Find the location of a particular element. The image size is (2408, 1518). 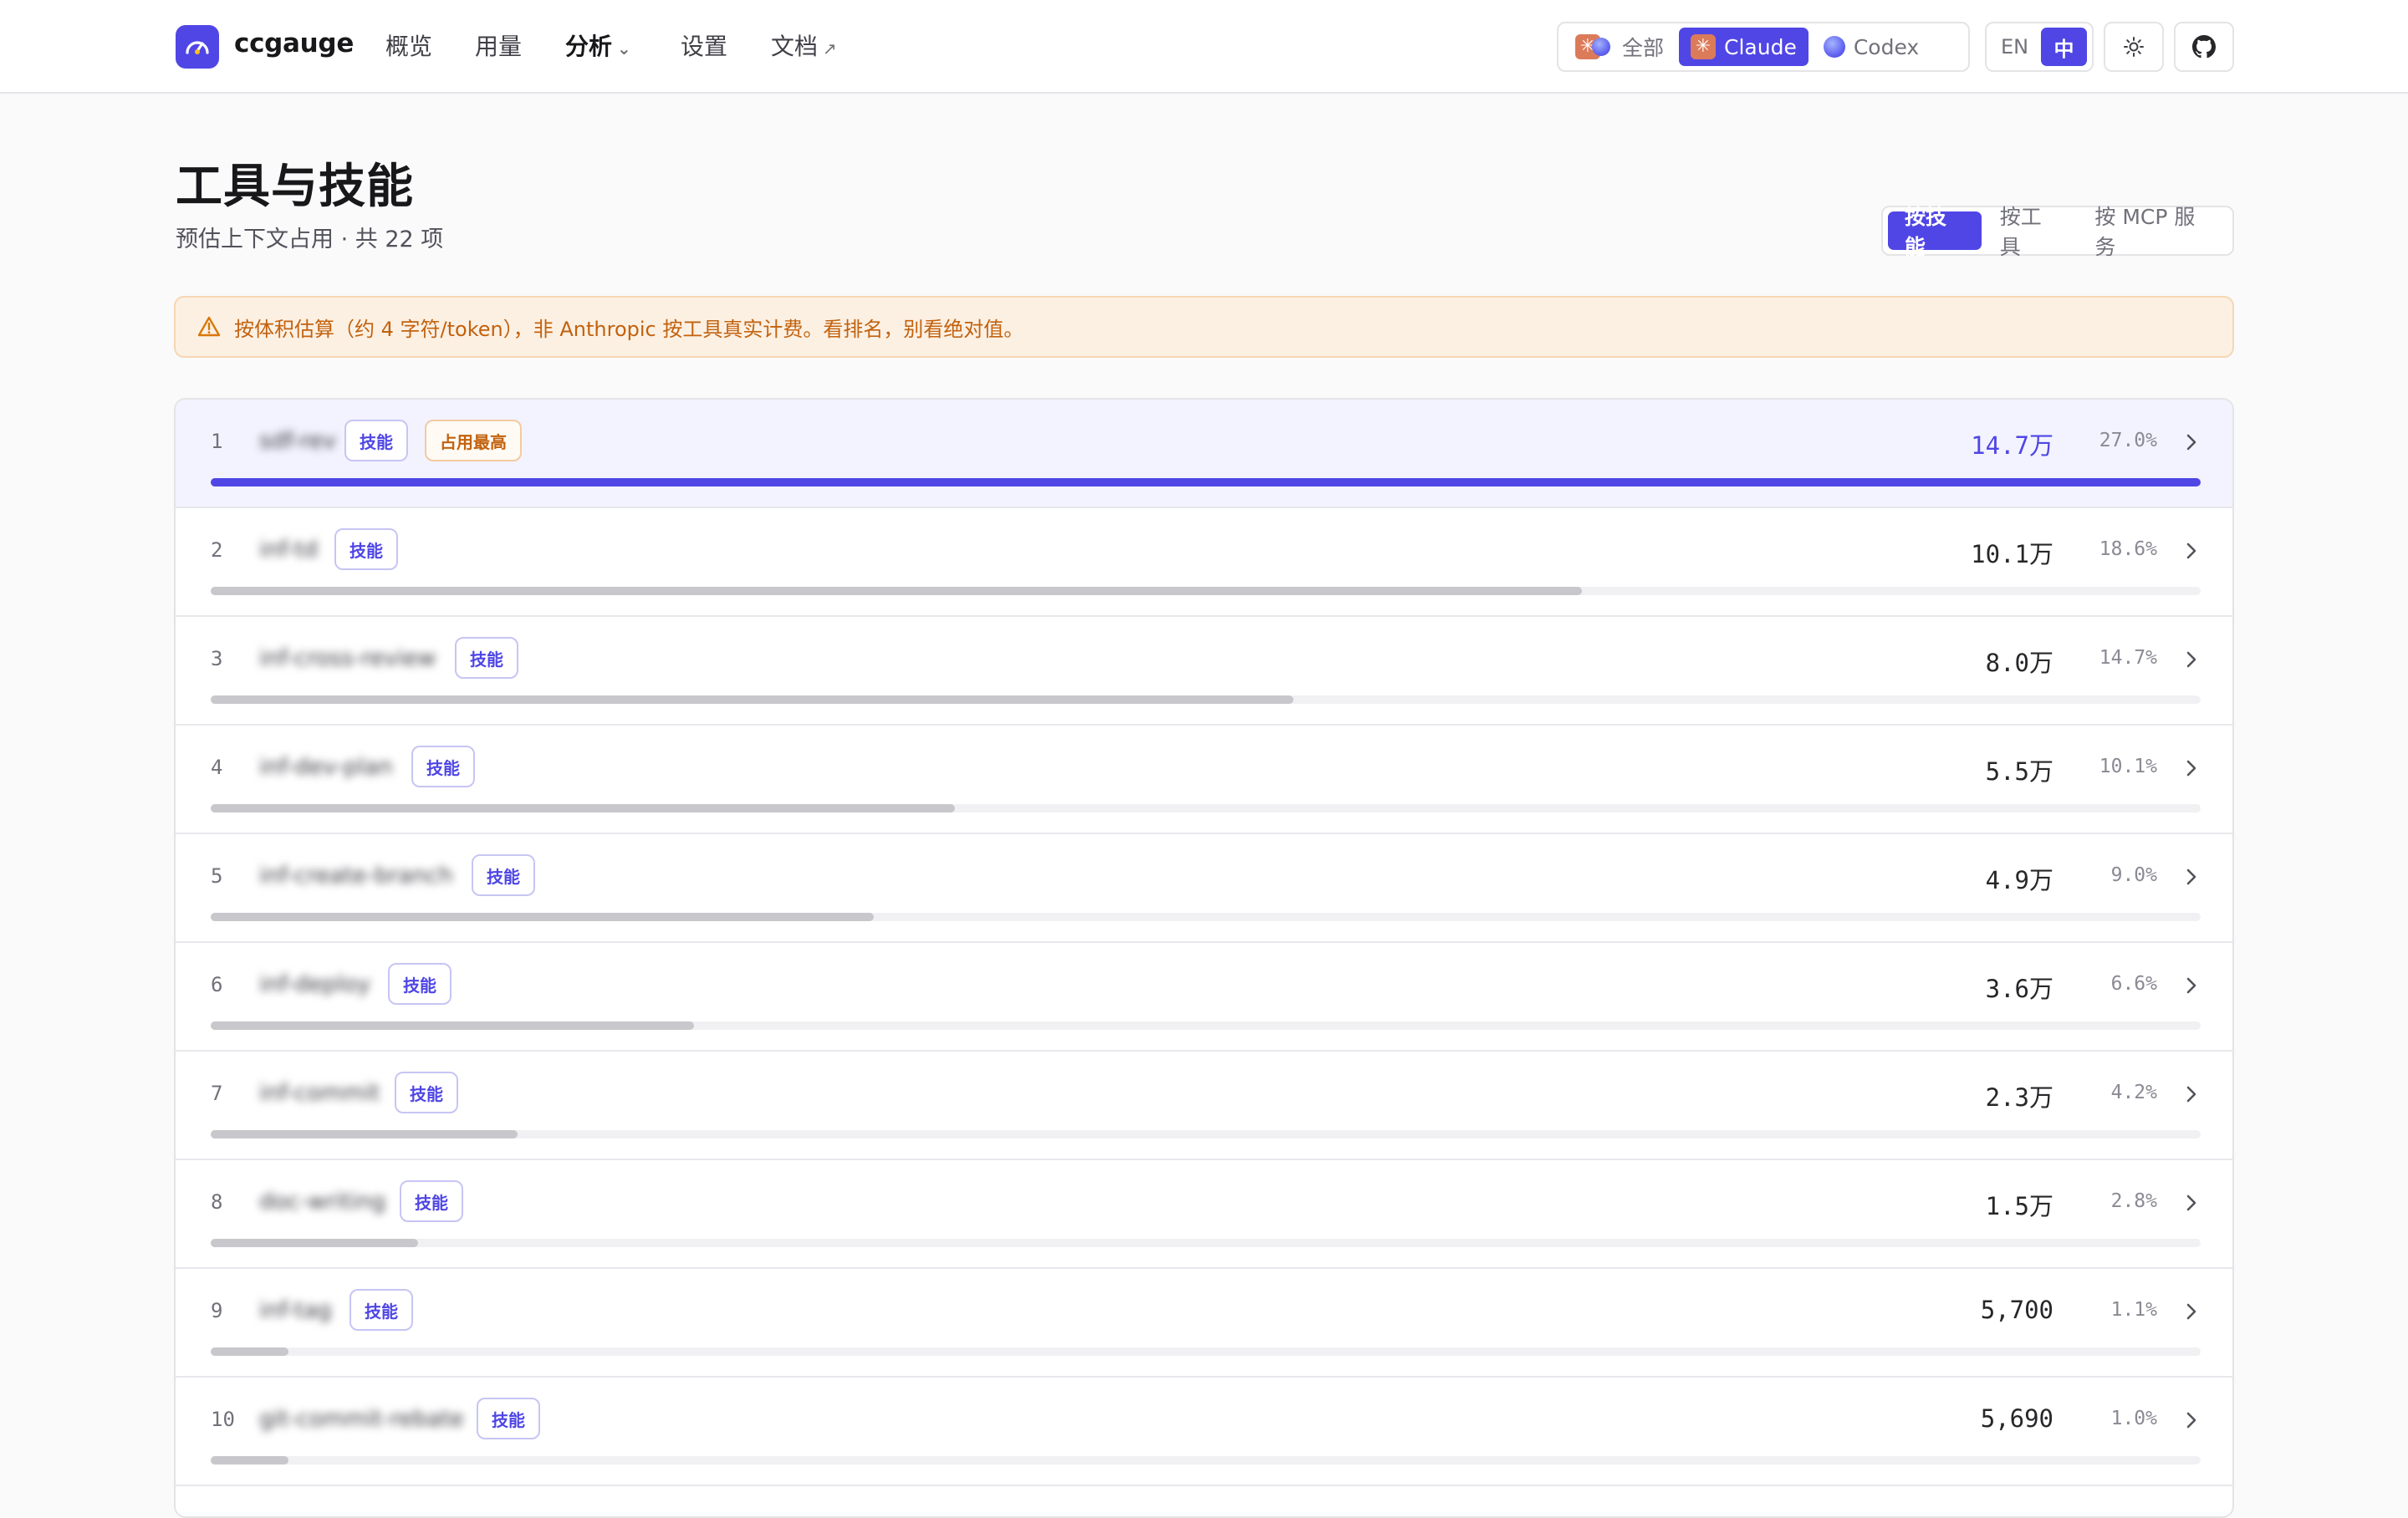

lang-en-button: EN is located at coordinates (2015, 47).